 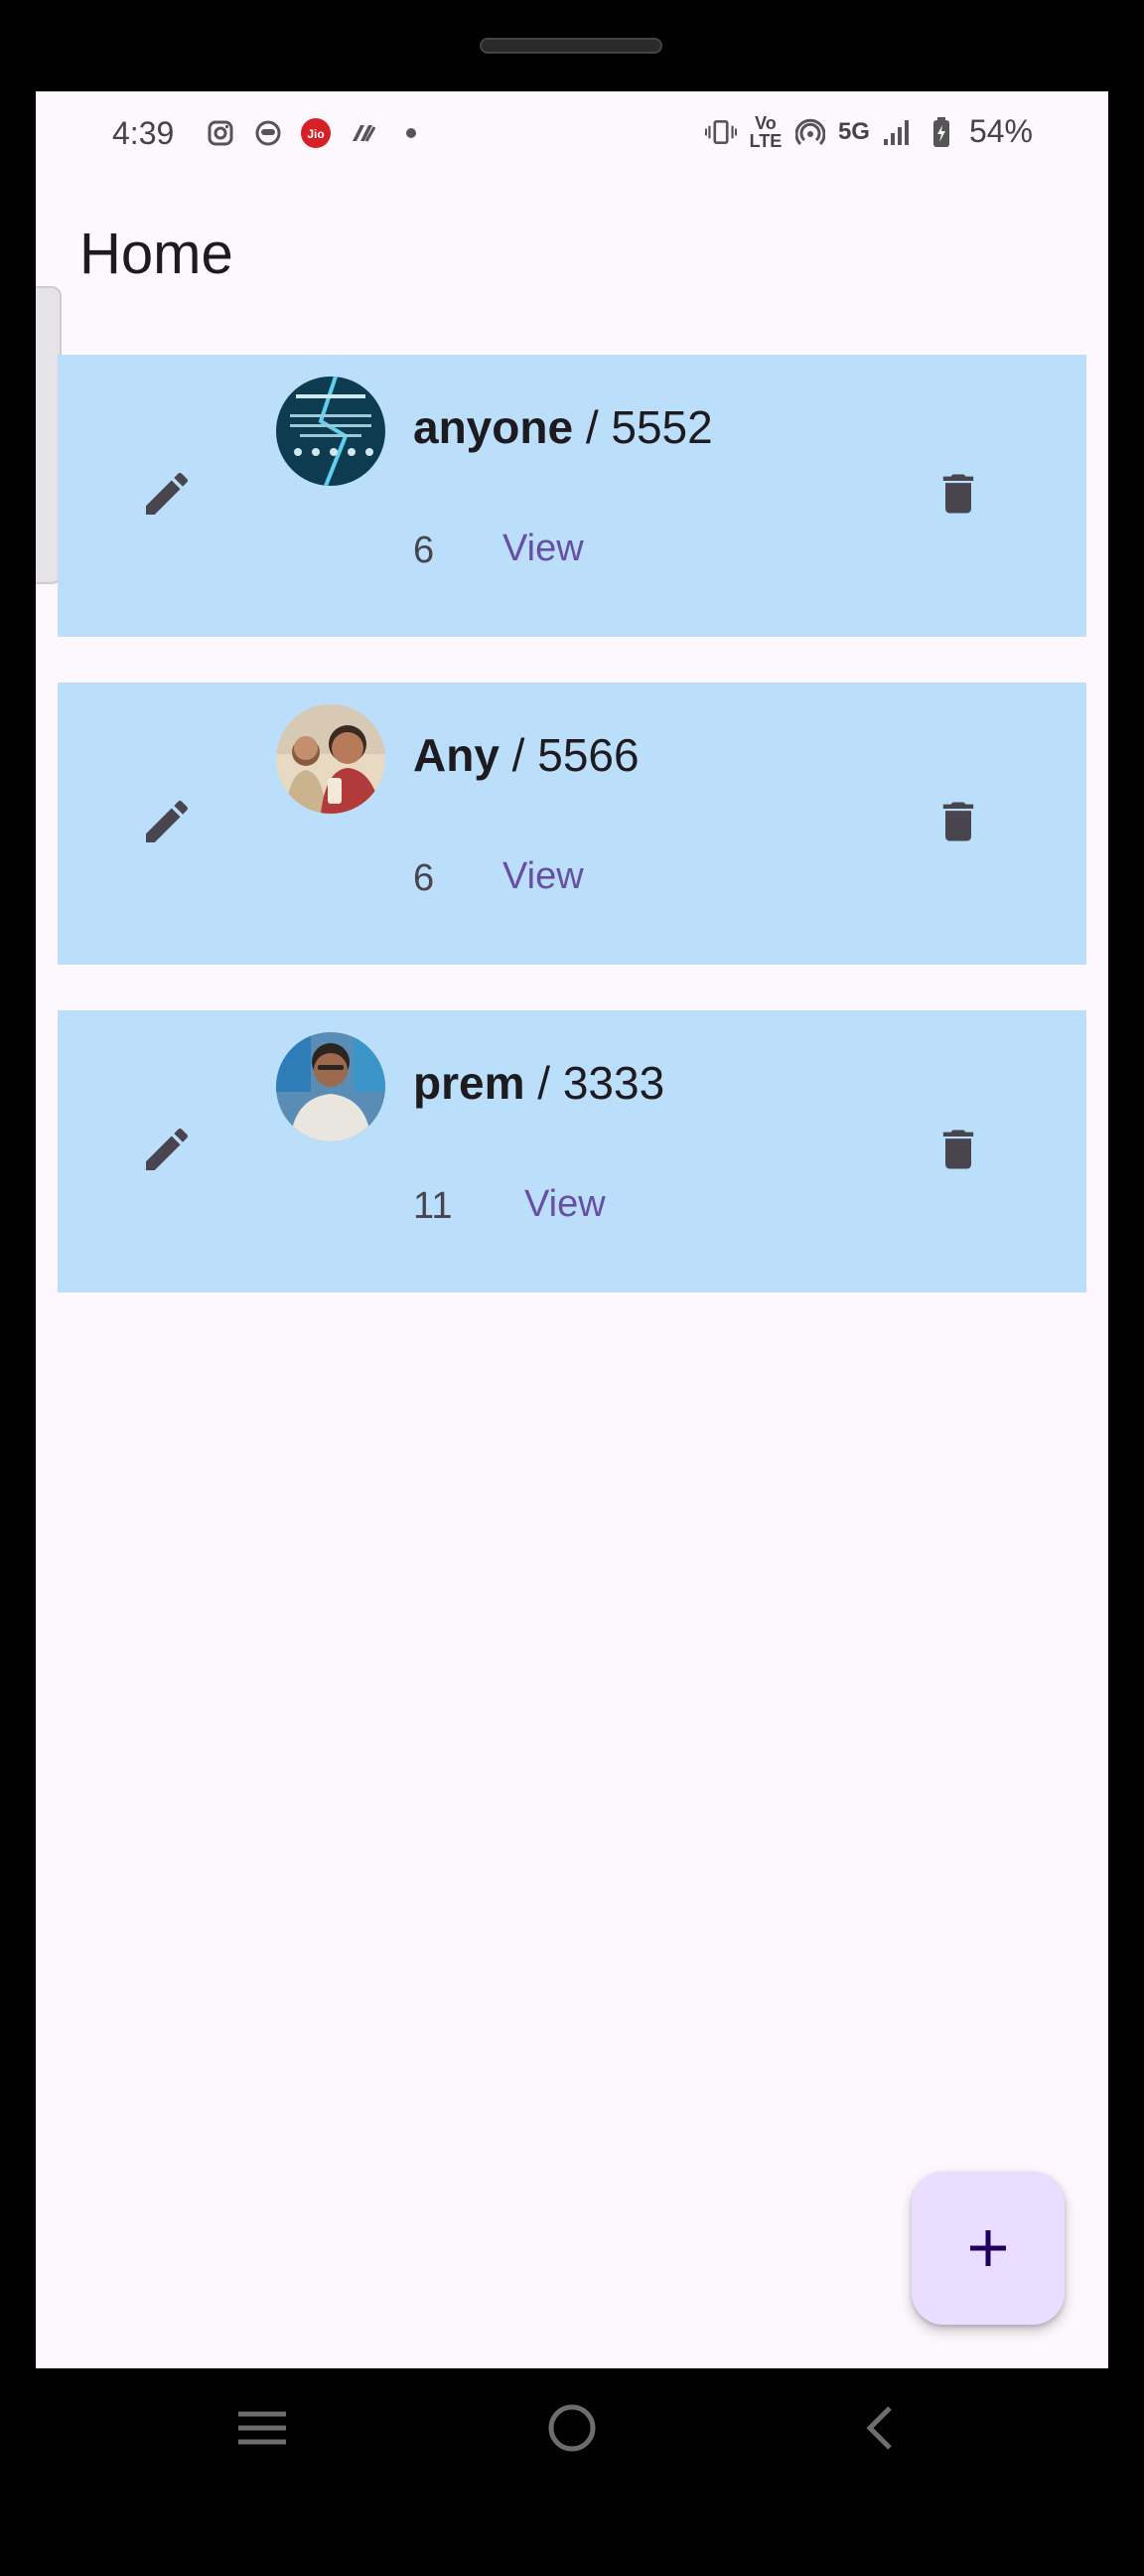 What do you see at coordinates (572, 496) in the screenshot?
I see `list-item: anyone / 5552 6 View` at bounding box center [572, 496].